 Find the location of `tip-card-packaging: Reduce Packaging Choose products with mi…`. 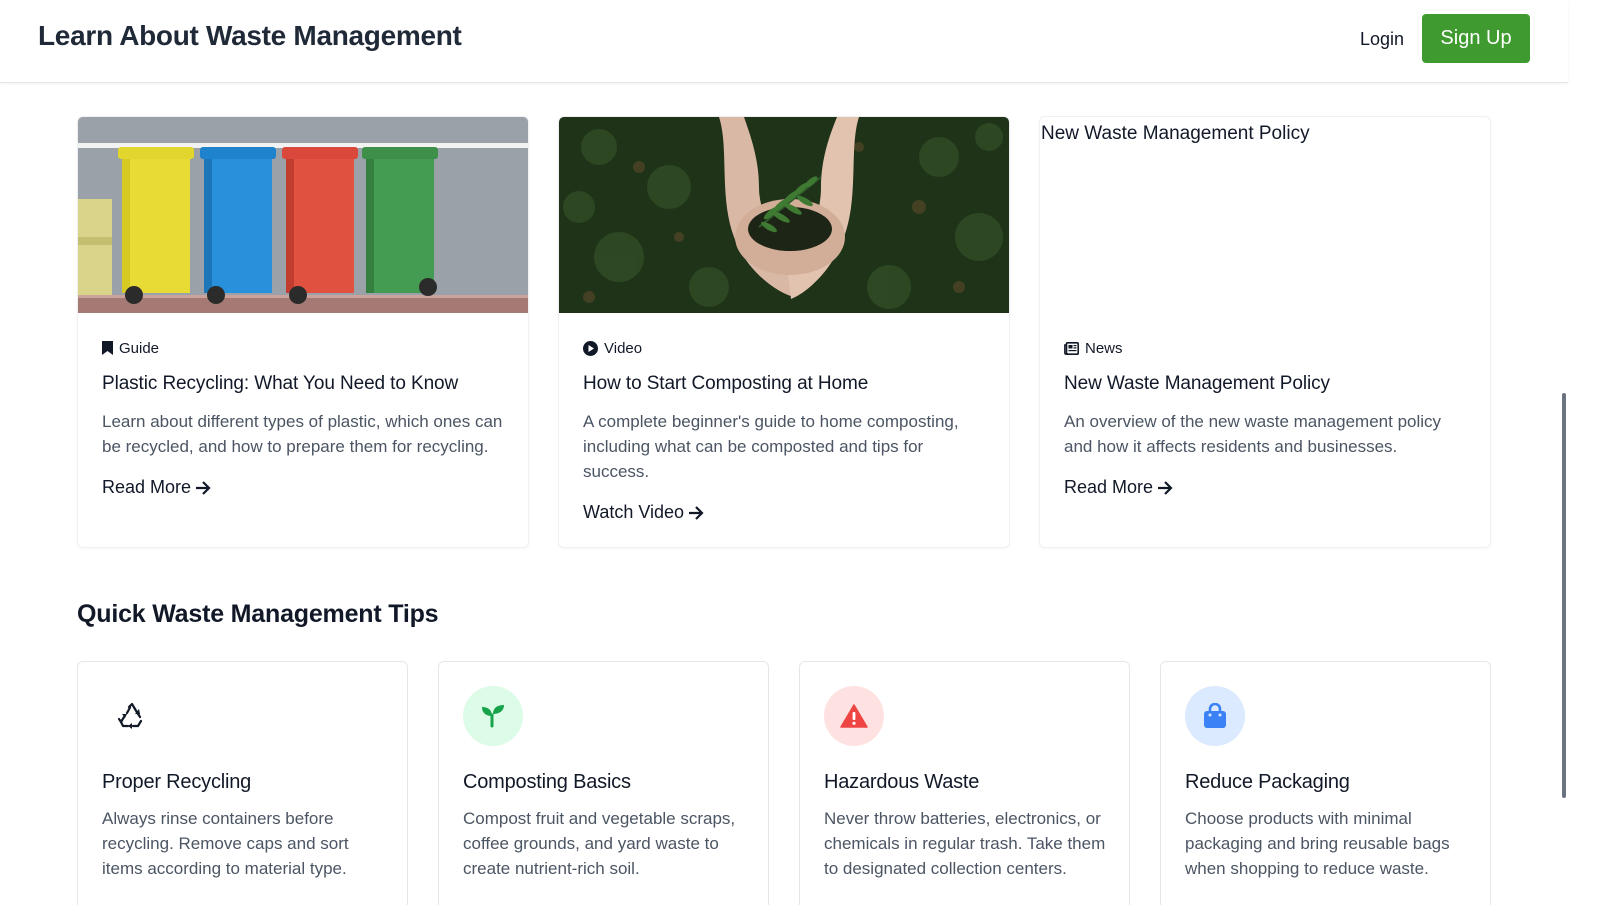

tip-card-packaging: Reduce Packaging Choose products with mi… is located at coordinates (1325, 783).